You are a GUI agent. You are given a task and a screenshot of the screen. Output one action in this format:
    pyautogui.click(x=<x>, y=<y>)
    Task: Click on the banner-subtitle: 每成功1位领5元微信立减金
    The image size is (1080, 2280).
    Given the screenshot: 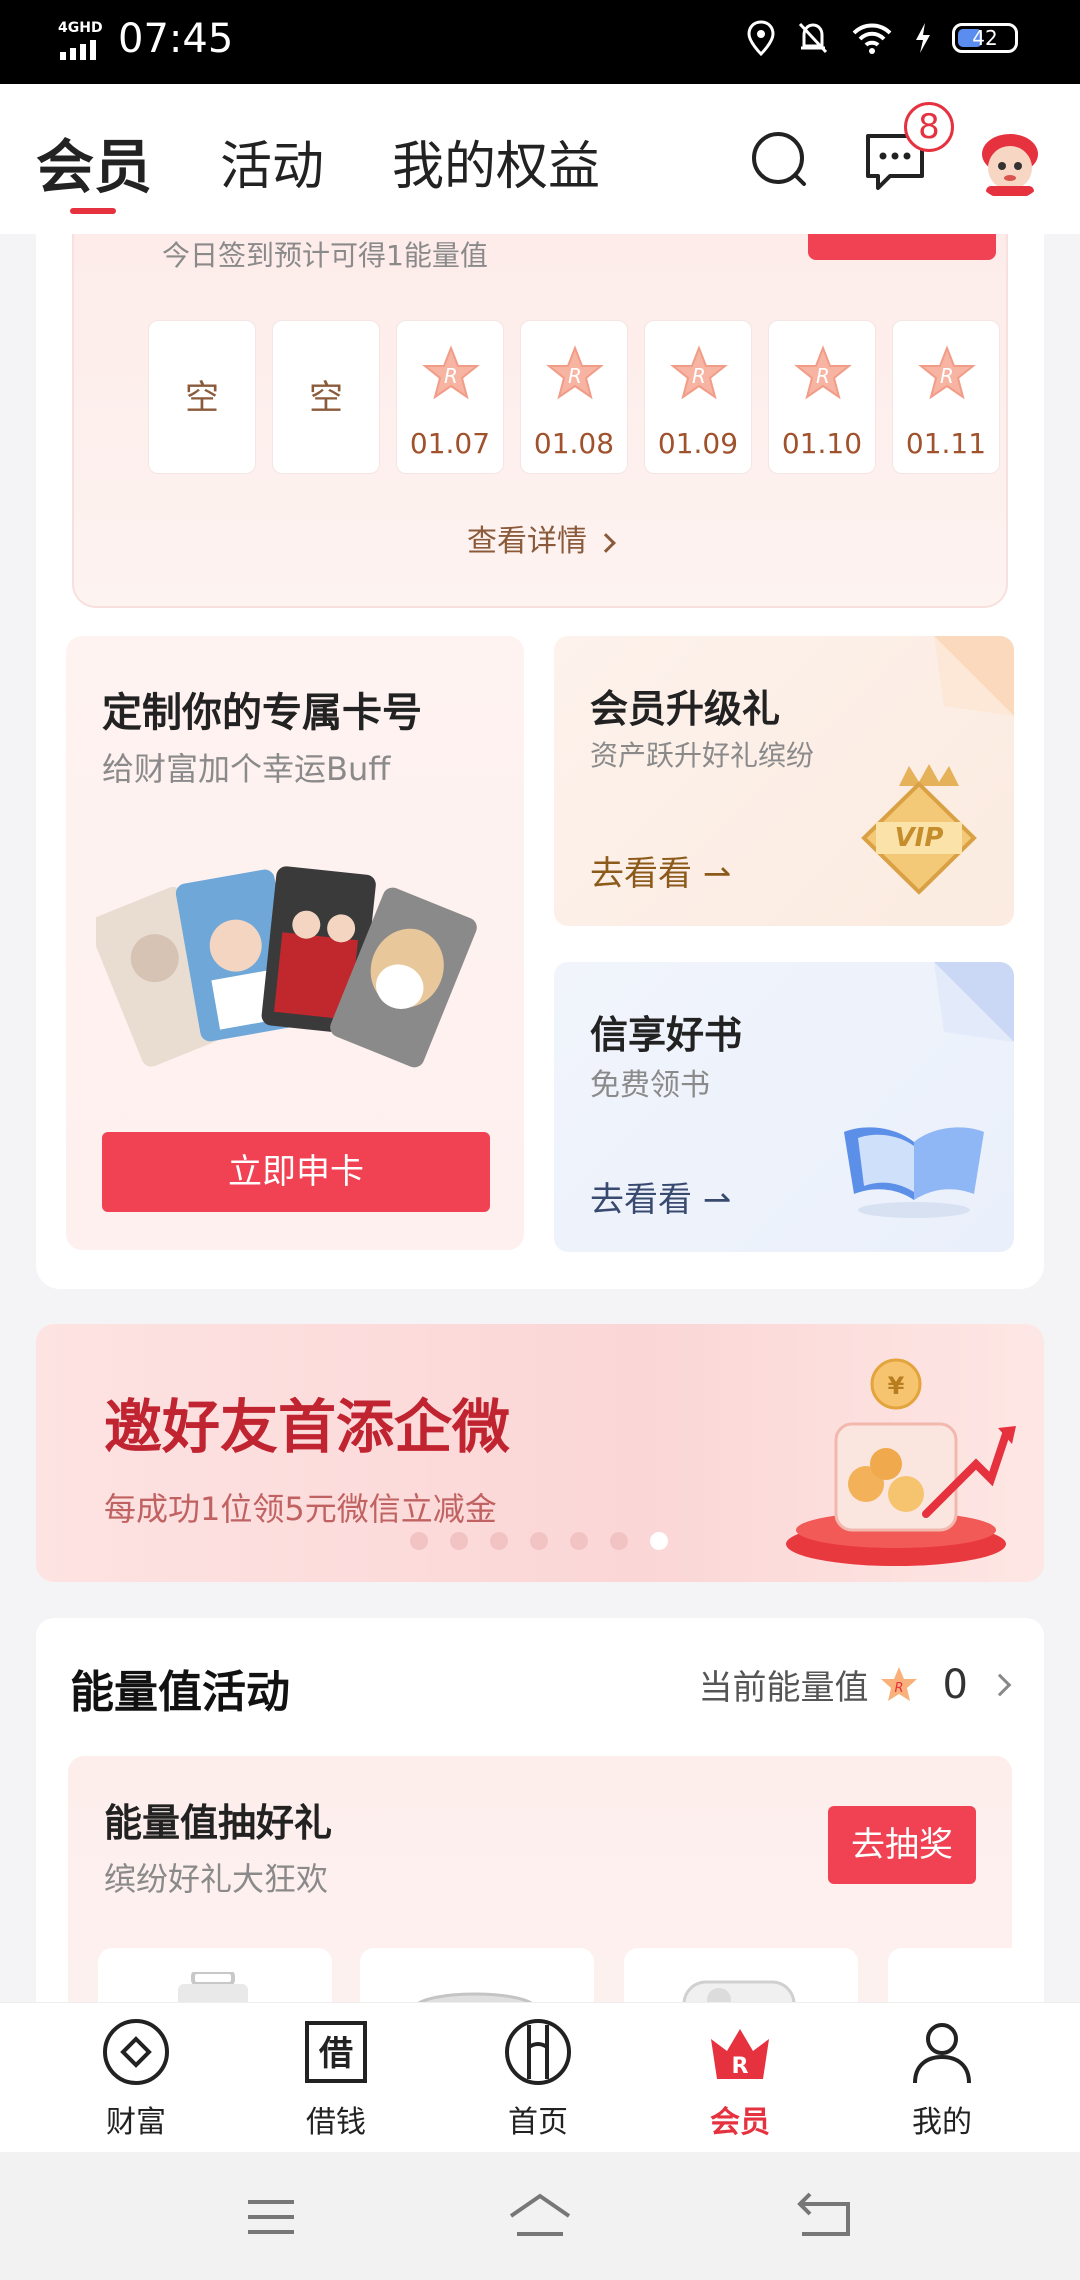 What is the action you would take?
    pyautogui.click(x=300, y=1509)
    